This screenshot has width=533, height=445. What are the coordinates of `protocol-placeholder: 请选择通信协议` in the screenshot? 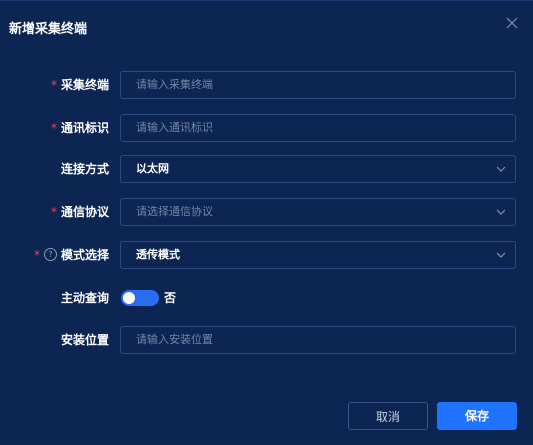 It's located at (174, 211).